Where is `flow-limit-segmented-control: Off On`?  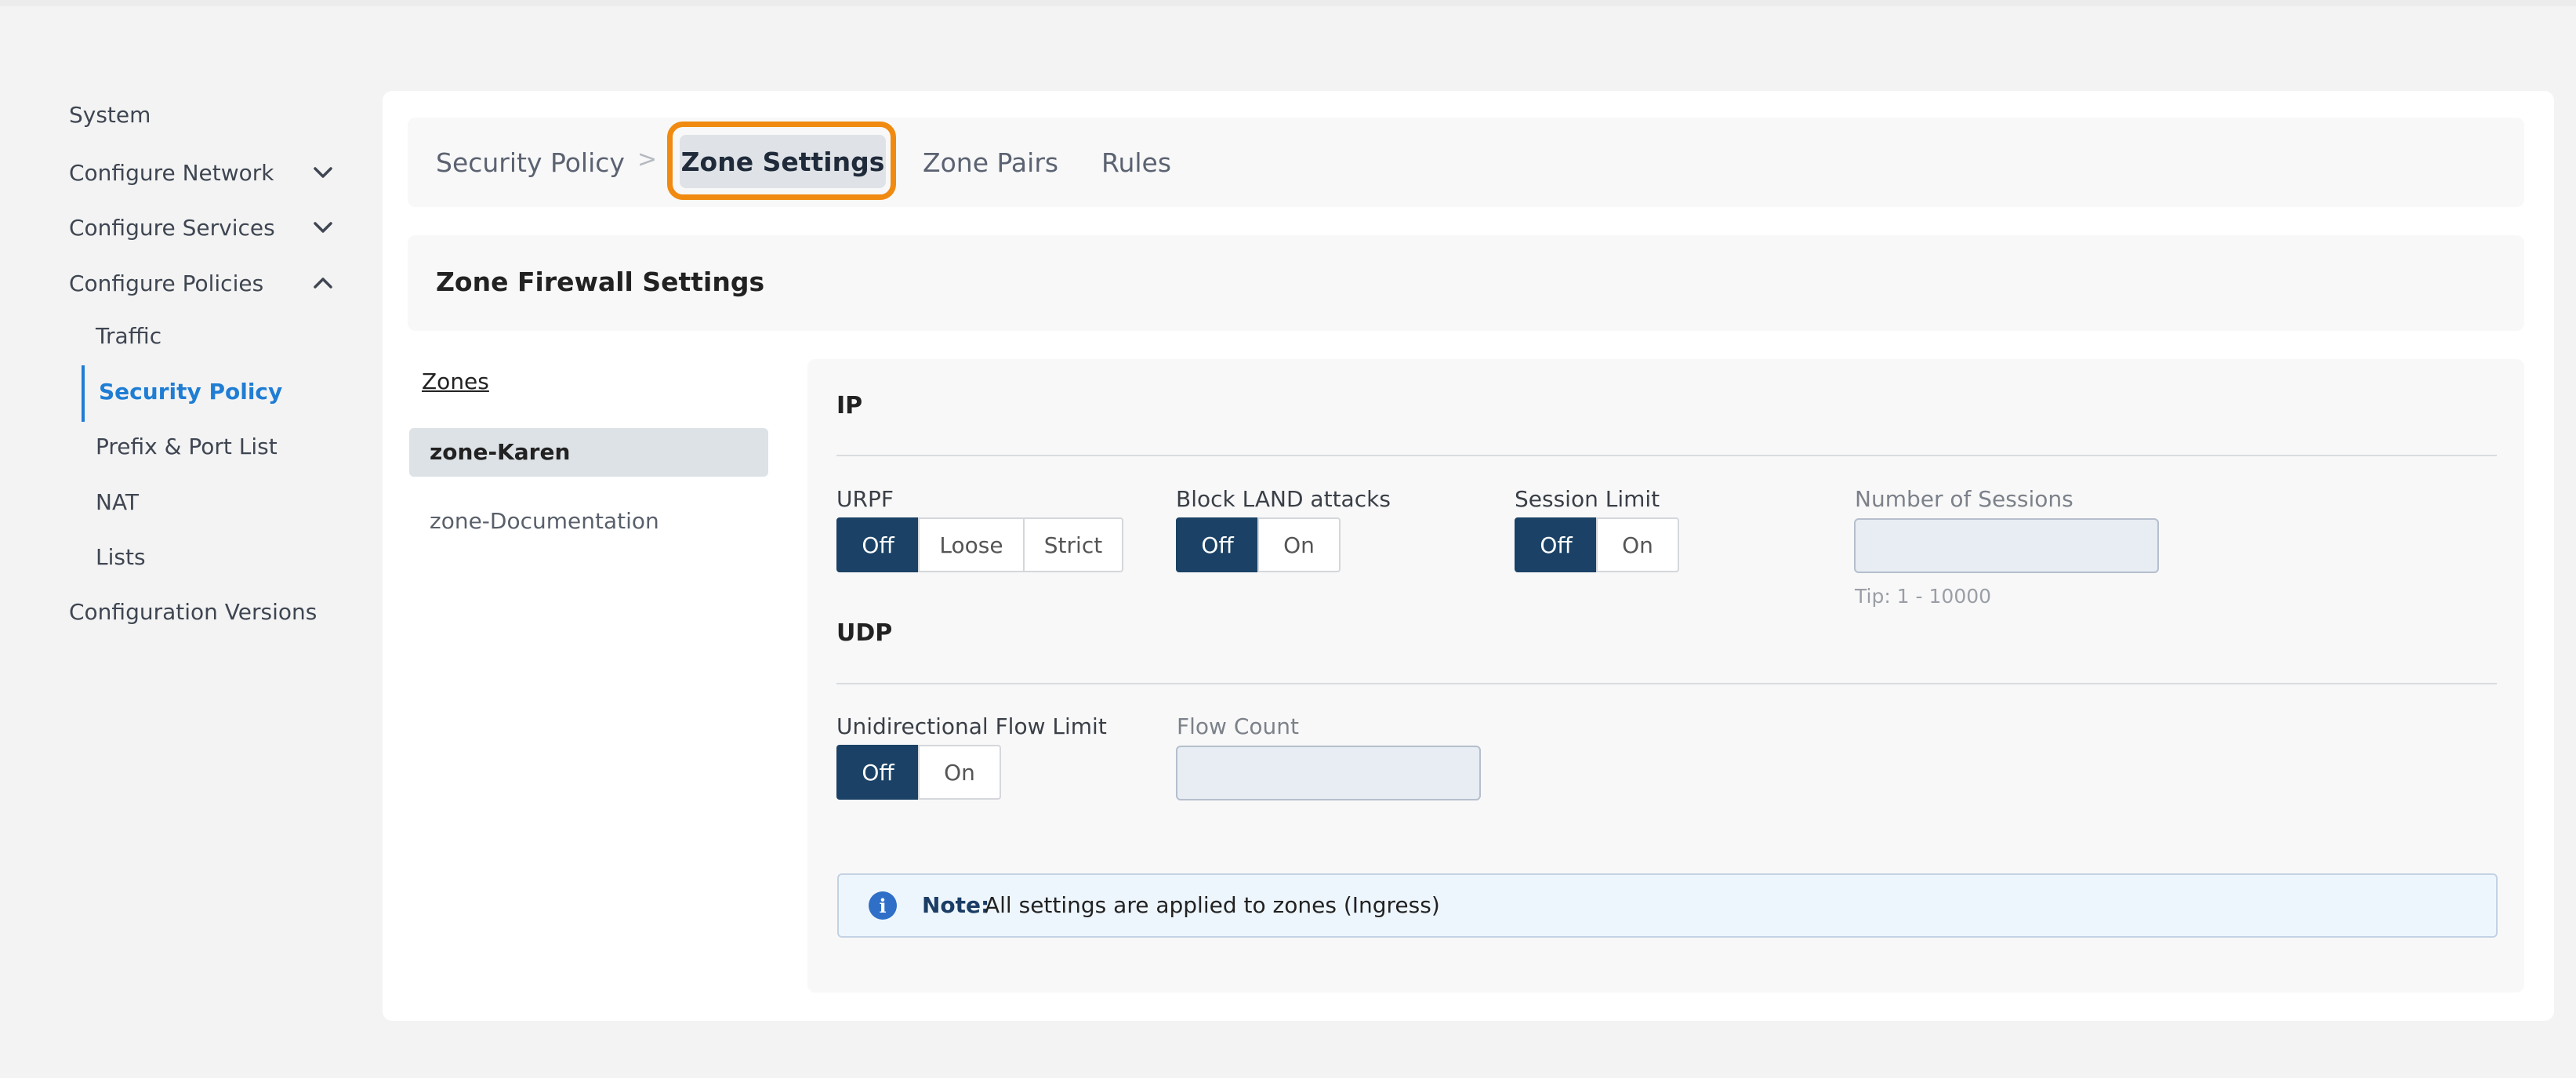
flow-limit-segmented-control: Off On is located at coordinates (919, 772).